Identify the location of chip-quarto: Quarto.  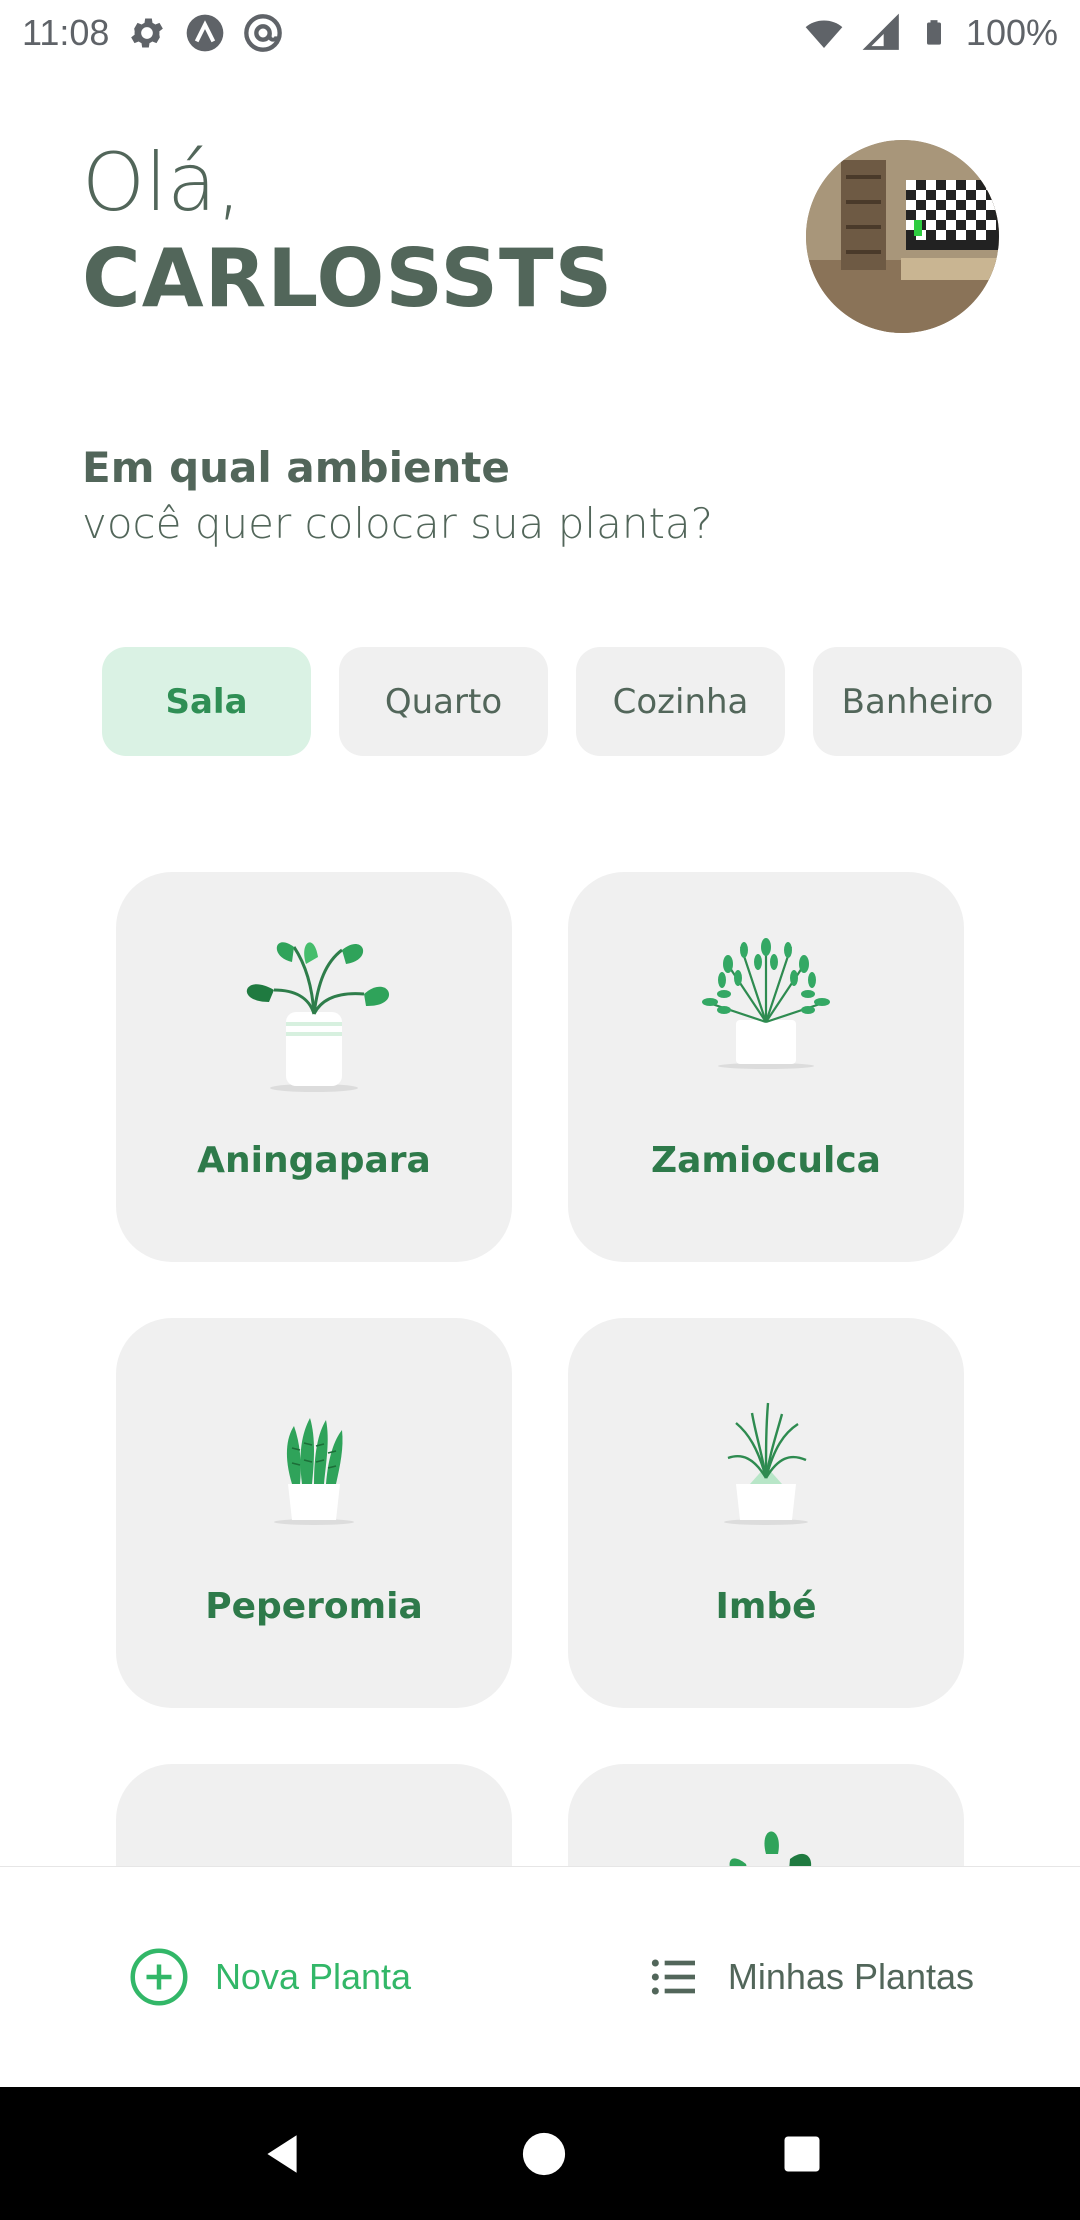
(443, 701).